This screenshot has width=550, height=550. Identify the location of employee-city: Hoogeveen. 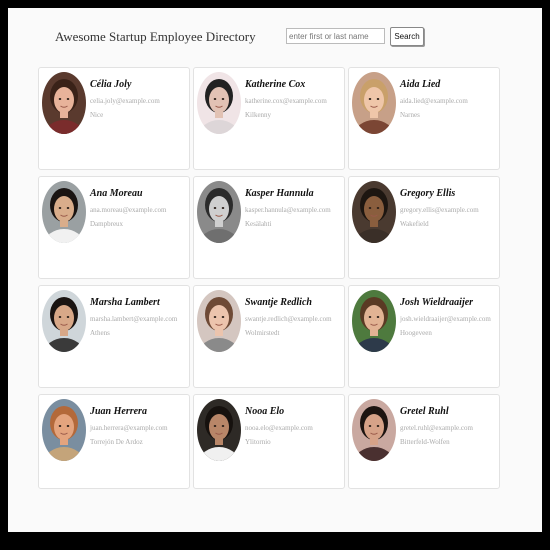
(416, 333).